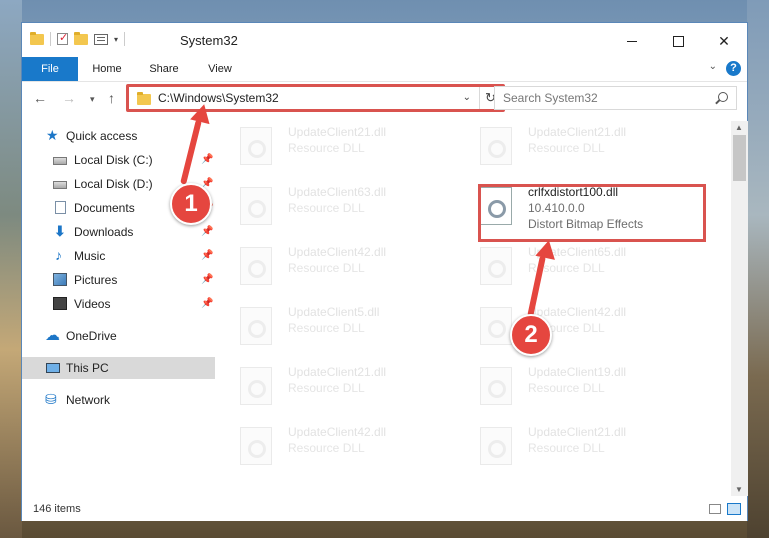 The height and width of the screenshot is (538, 769). I want to click on nav-item-quick-access: ★ Quick access, so click(118, 136).